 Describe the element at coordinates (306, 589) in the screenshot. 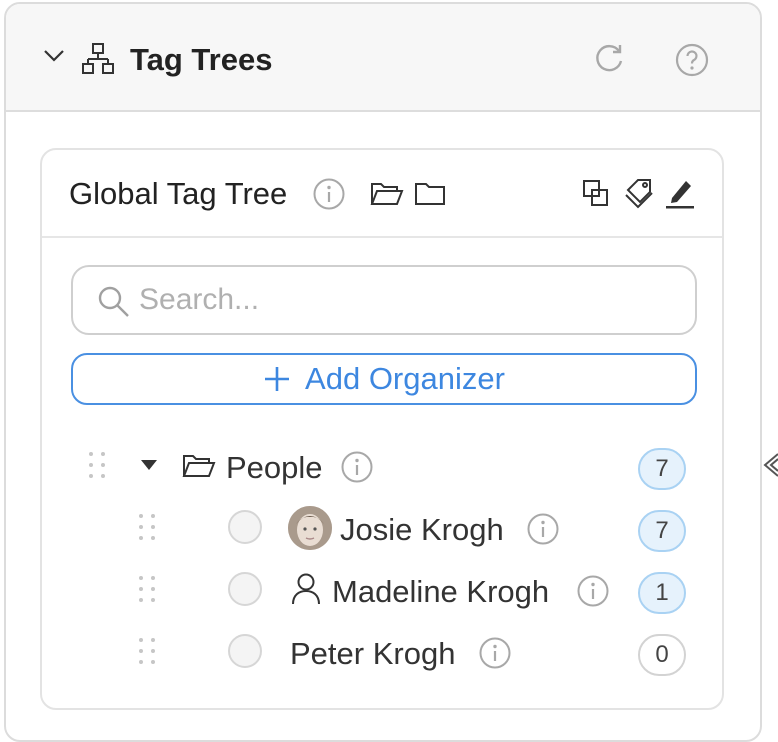

I see `person-icon` at that location.